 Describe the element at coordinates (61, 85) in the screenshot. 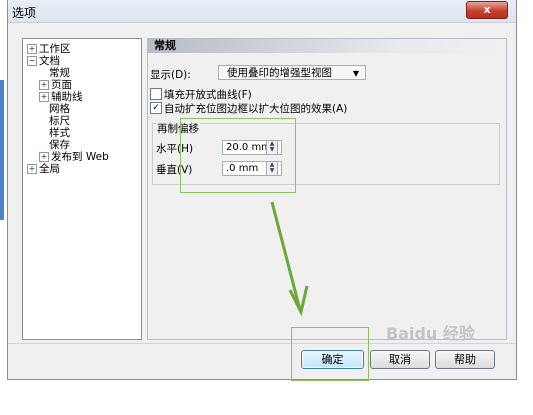

I see `tree-item-label: 页面` at that location.